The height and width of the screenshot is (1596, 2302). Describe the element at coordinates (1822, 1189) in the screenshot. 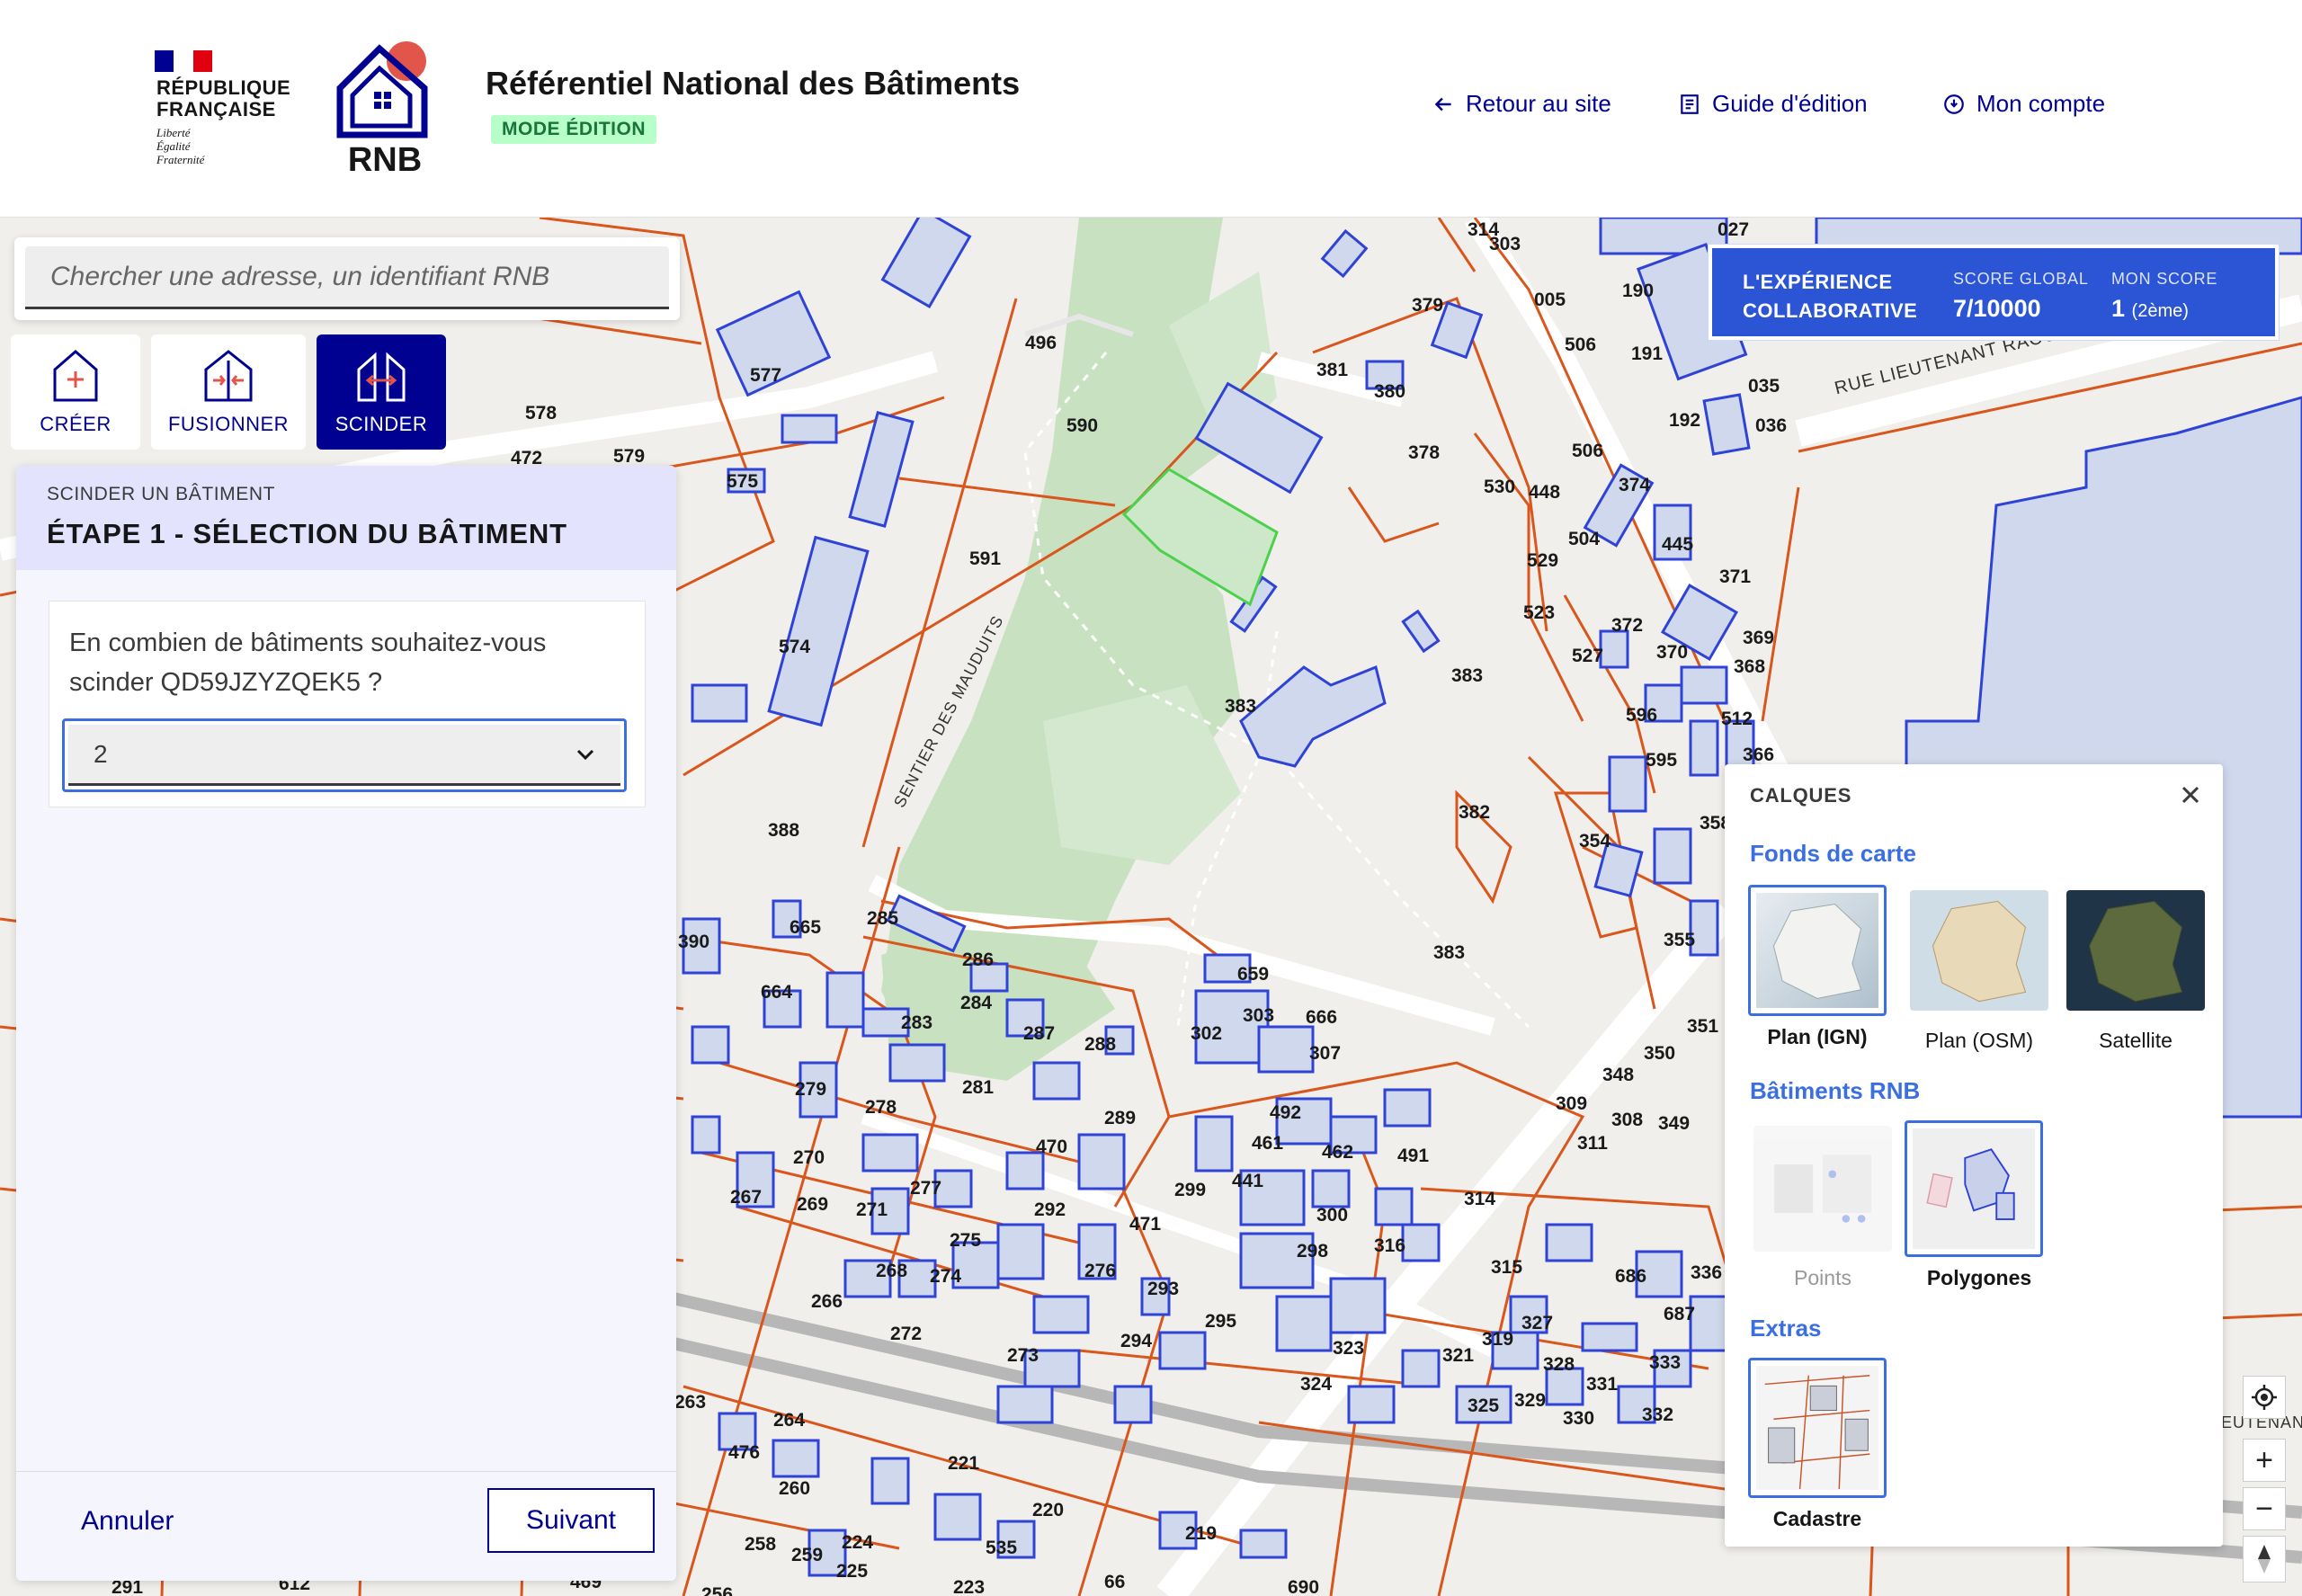

I see `buildings-points-thumb` at that location.